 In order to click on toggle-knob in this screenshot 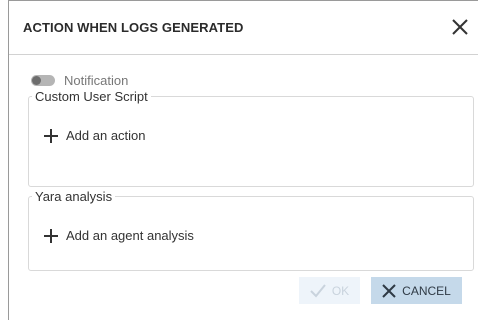, I will do `click(36, 80)`.